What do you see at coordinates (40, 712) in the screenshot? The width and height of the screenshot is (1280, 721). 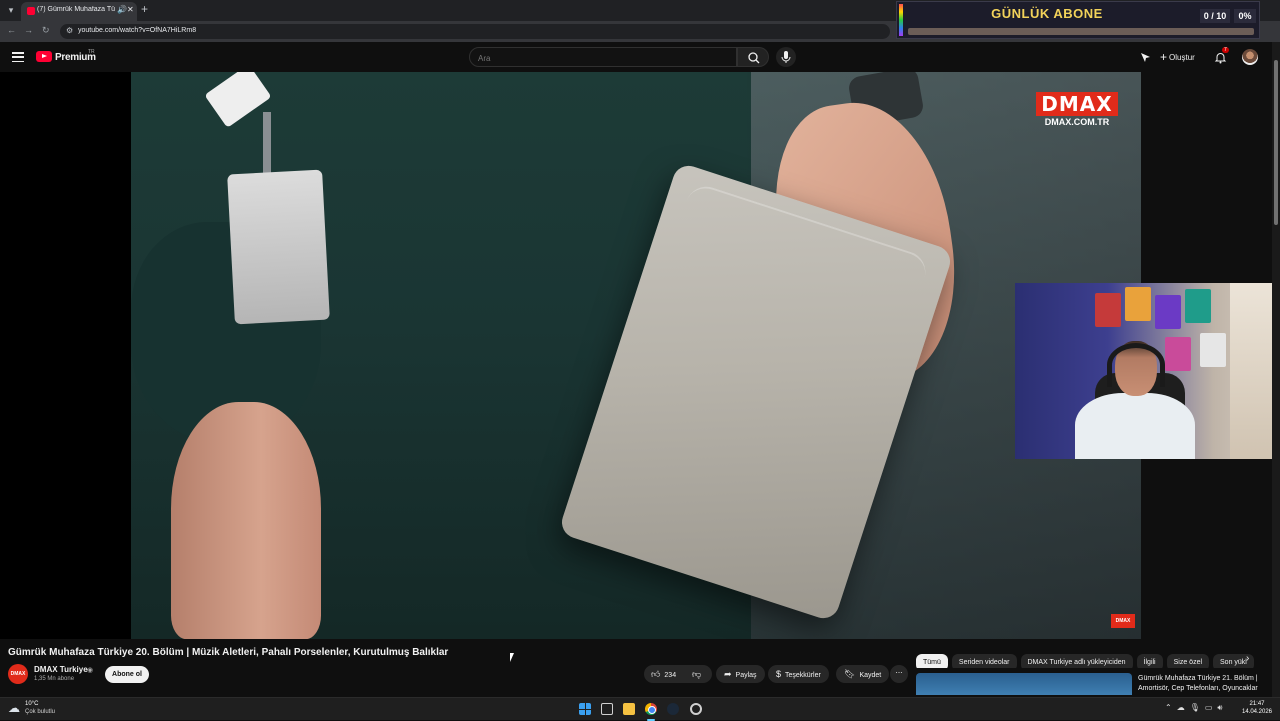 I see `weather-description: Çok bulutlu` at bounding box center [40, 712].